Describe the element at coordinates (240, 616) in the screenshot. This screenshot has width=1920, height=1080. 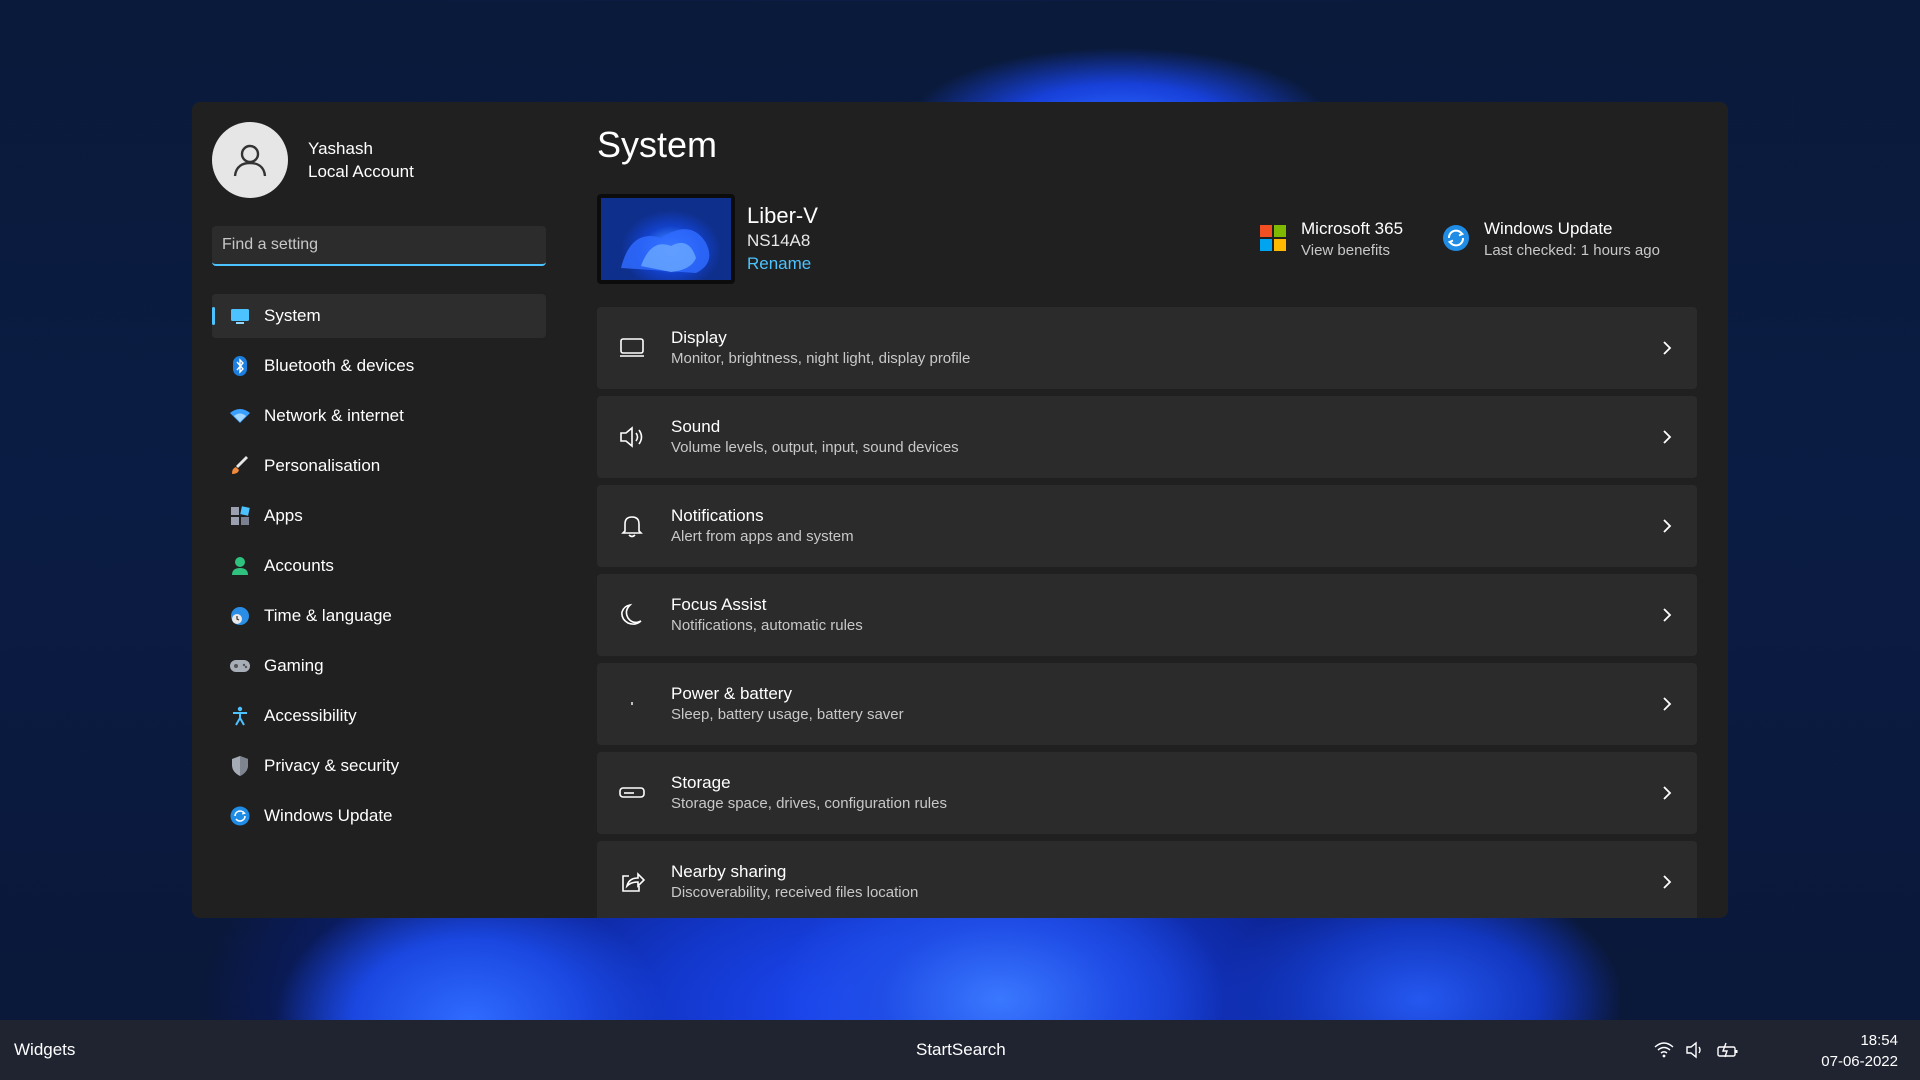
I see `globe-clock-icon` at that location.